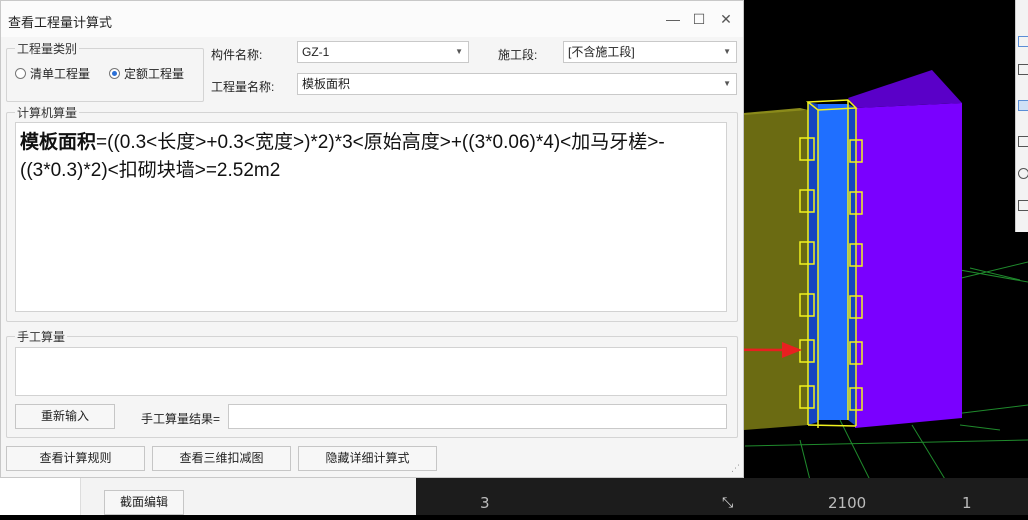 The width and height of the screenshot is (1028, 520). What do you see at coordinates (154, 74) in the screenshot?
I see `radio-label: 定额工程量` at bounding box center [154, 74].